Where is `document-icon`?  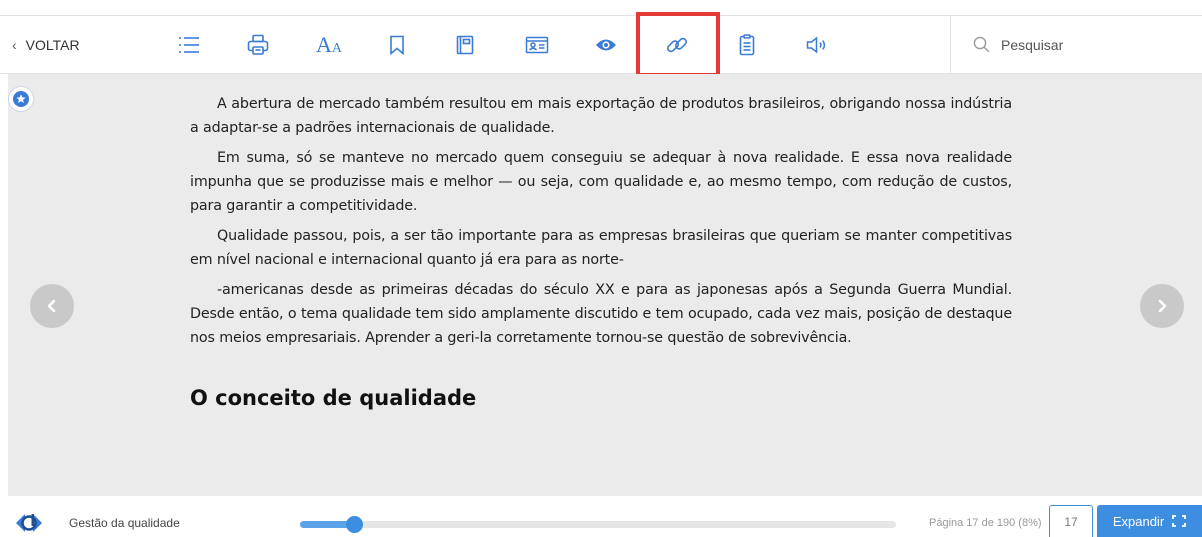
document-icon is located at coordinates (747, 45).